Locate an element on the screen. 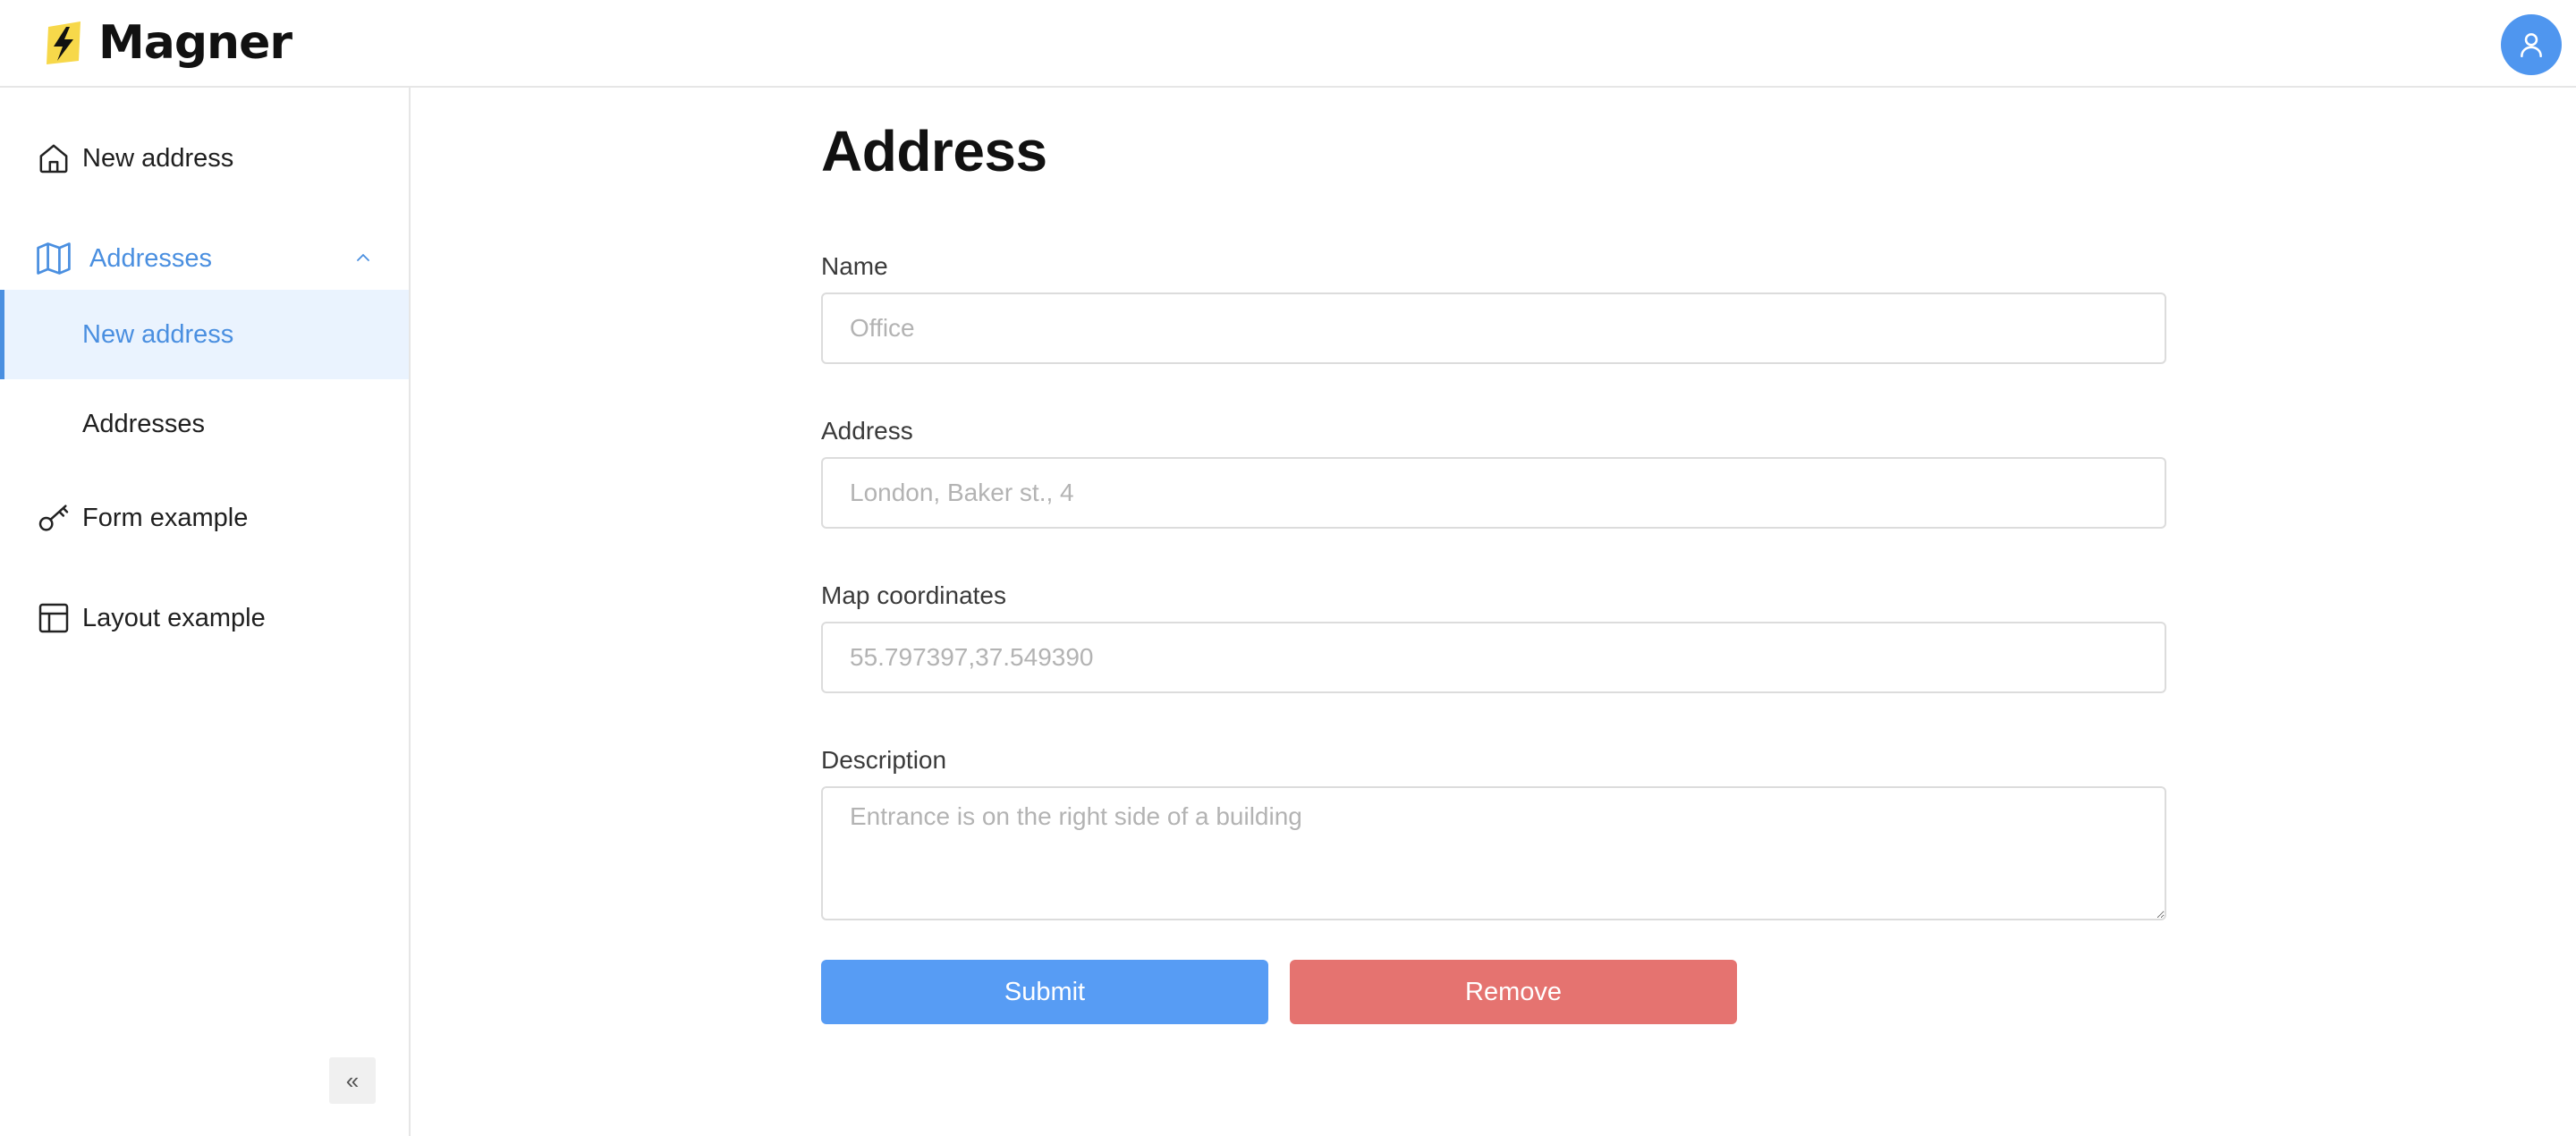 This screenshot has height=1136, width=2576. sidebar-item-label: Addresses is located at coordinates (151, 258).